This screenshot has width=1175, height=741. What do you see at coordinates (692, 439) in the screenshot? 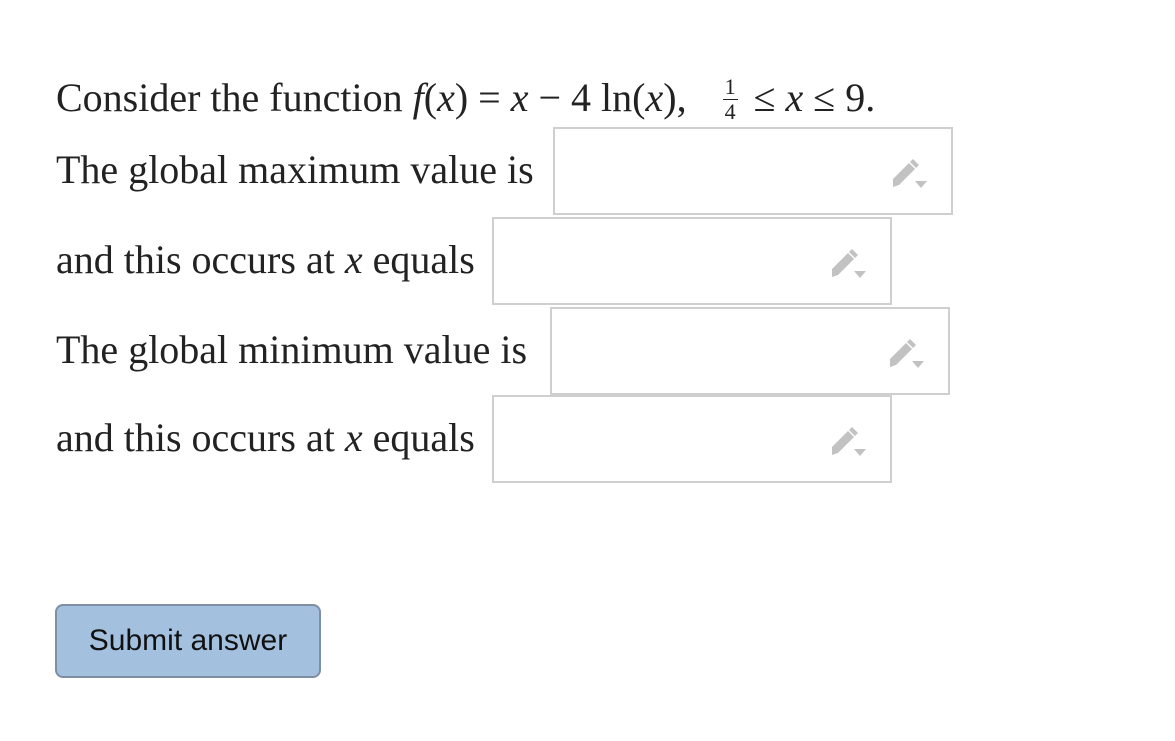
I see `min-x-input` at bounding box center [692, 439].